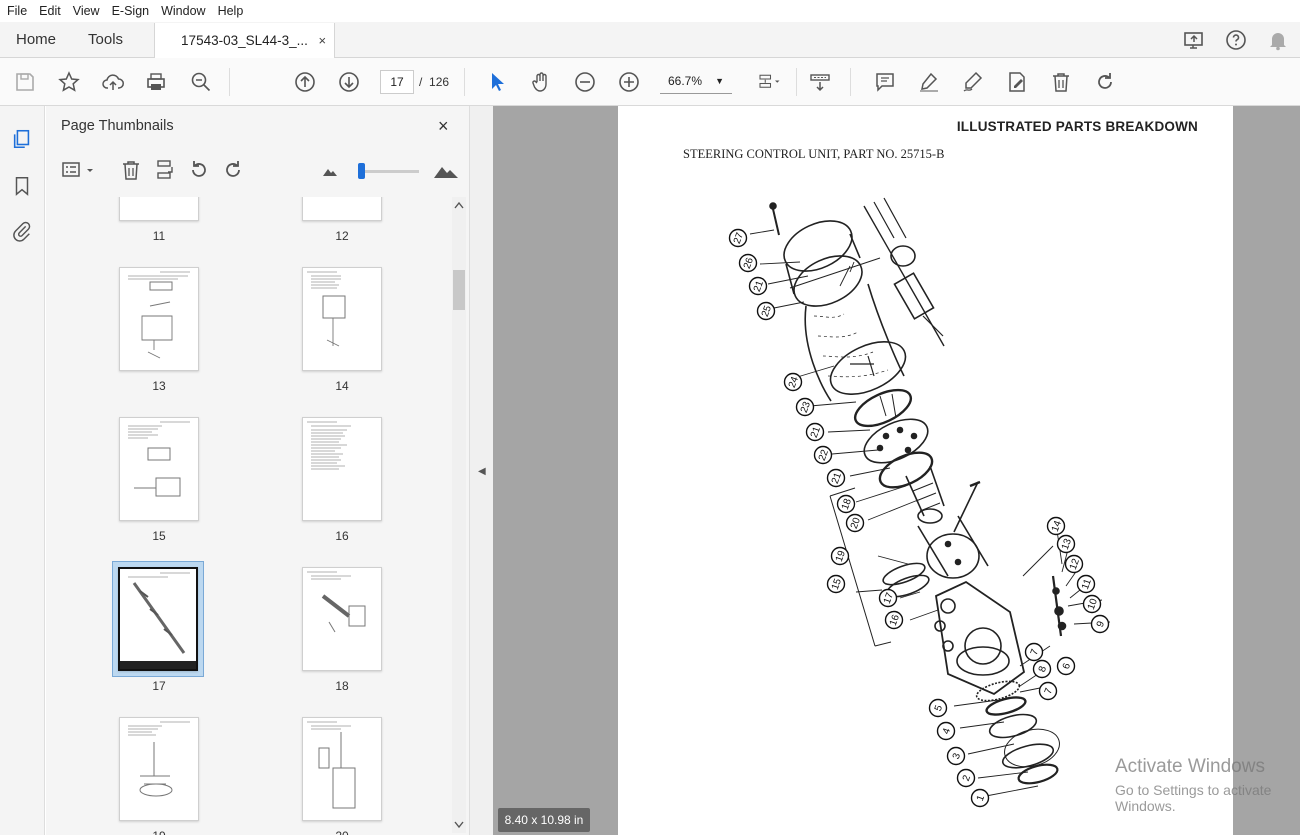 Image resolution: width=1300 pixels, height=835 pixels. What do you see at coordinates (459, 290) in the screenshot?
I see `thumbnail-scroll-handle` at bounding box center [459, 290].